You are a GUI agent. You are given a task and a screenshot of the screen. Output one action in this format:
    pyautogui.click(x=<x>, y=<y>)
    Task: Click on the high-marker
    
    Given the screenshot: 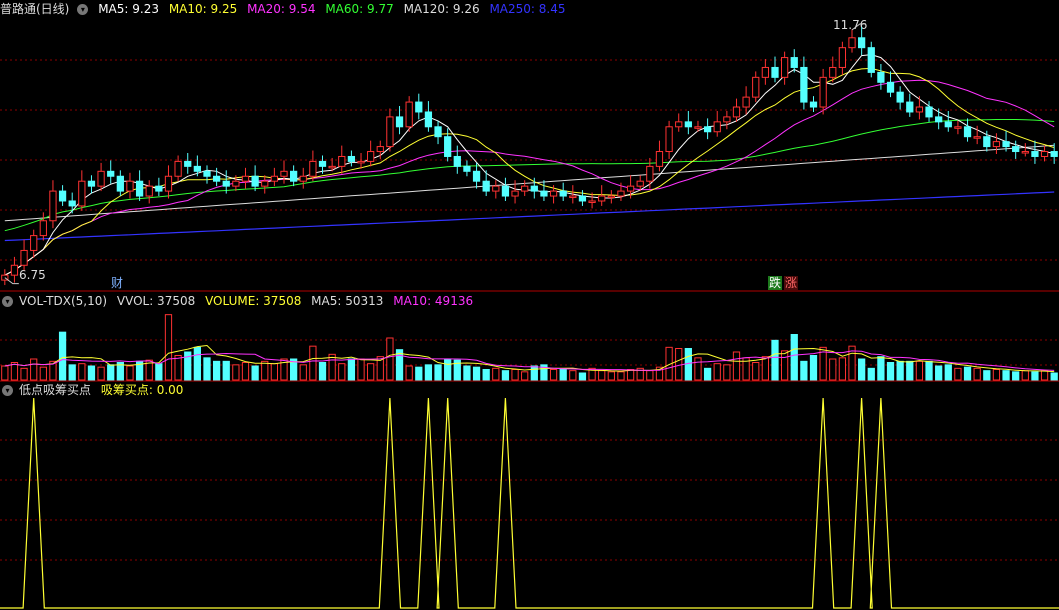 What is the action you would take?
    pyautogui.click(x=859, y=27)
    